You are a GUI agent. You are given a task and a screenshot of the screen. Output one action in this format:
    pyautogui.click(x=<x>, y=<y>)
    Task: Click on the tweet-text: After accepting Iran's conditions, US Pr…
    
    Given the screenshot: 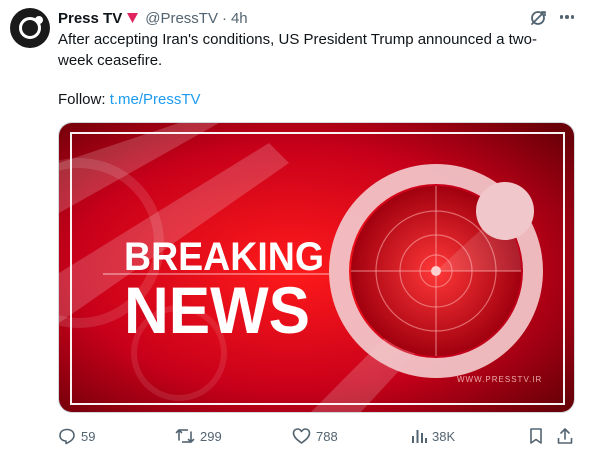 What is the action you would take?
    pyautogui.click(x=297, y=50)
    